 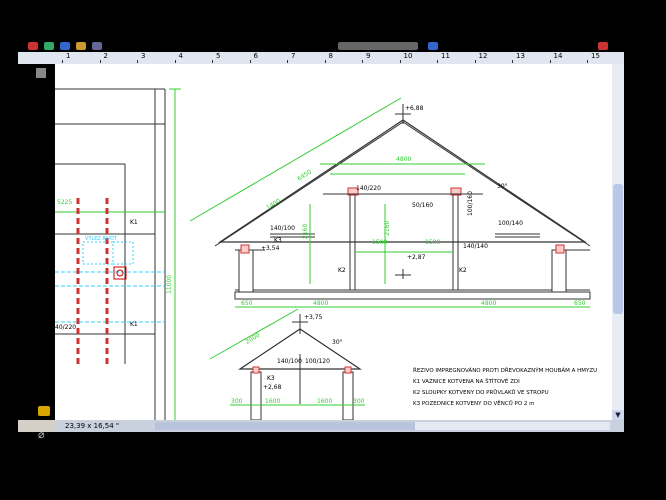 What do you see at coordinates (41, 73) in the screenshot?
I see `panel-handle-icon` at bounding box center [41, 73].